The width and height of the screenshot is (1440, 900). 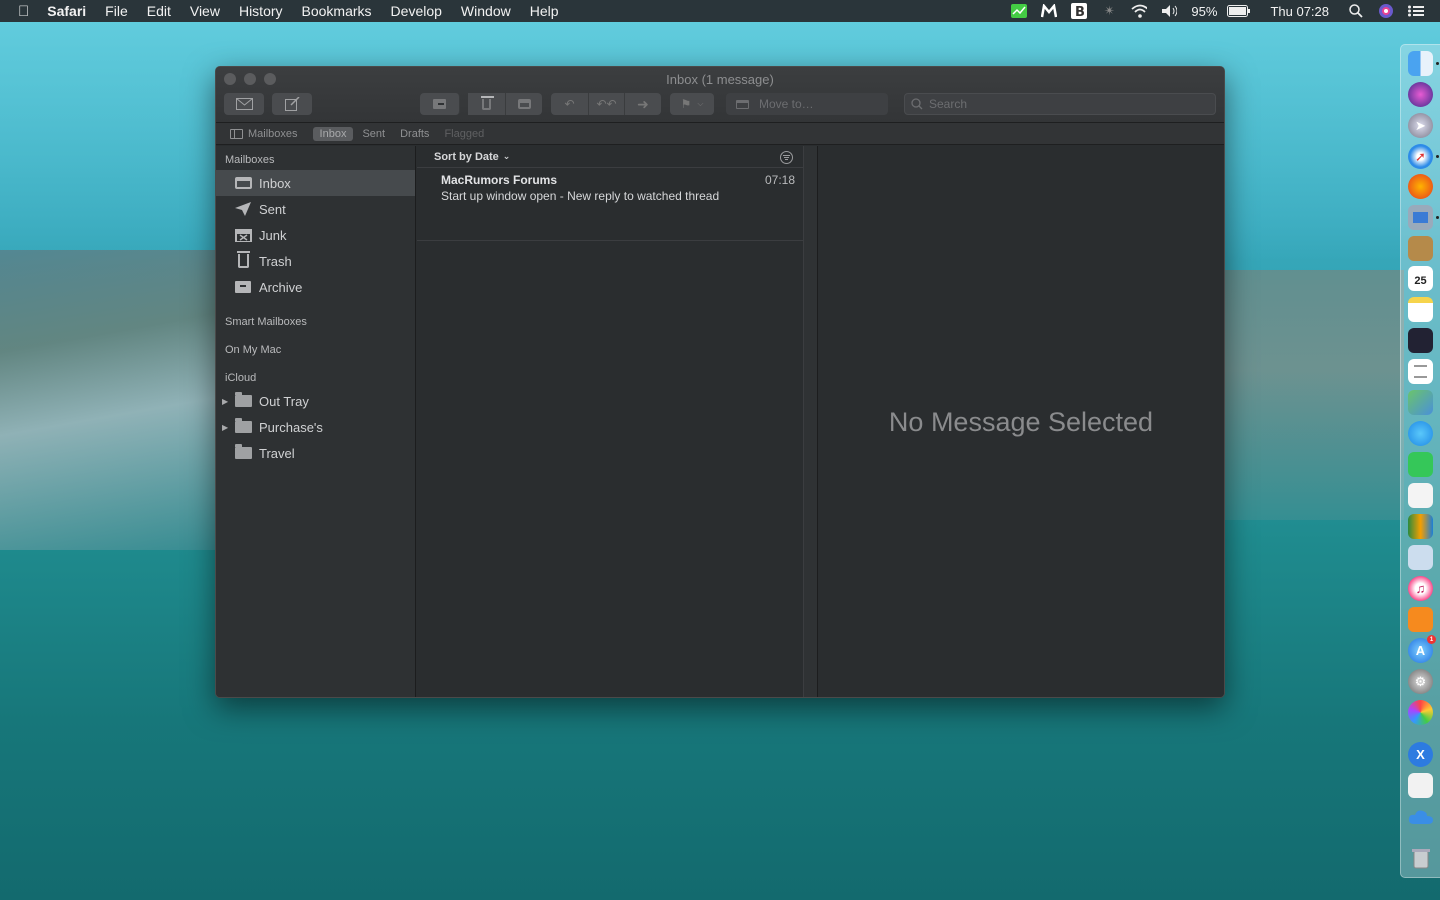 I want to click on battery-icon, so click(x=1239, y=11).